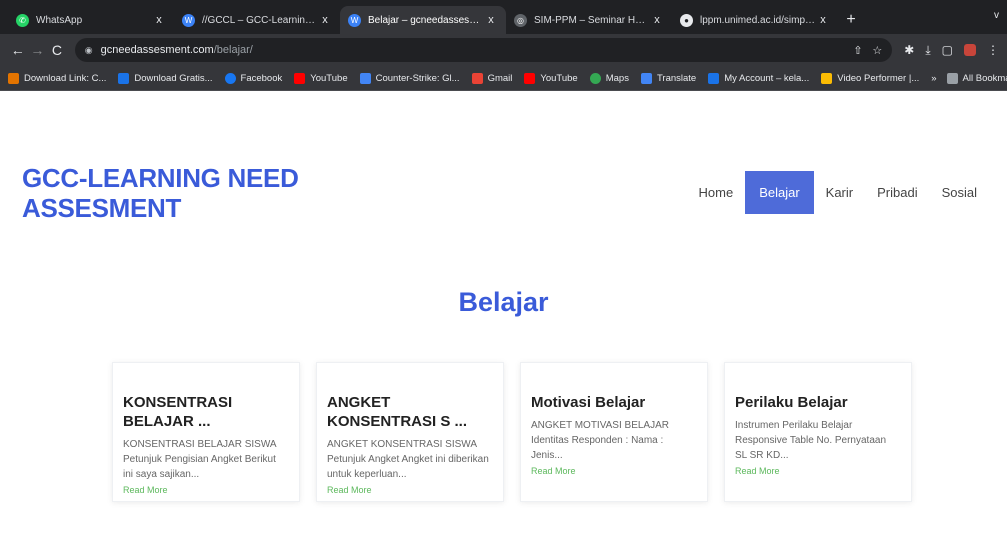 The image size is (1007, 550). I want to click on reload-button: C, so click(57, 50).